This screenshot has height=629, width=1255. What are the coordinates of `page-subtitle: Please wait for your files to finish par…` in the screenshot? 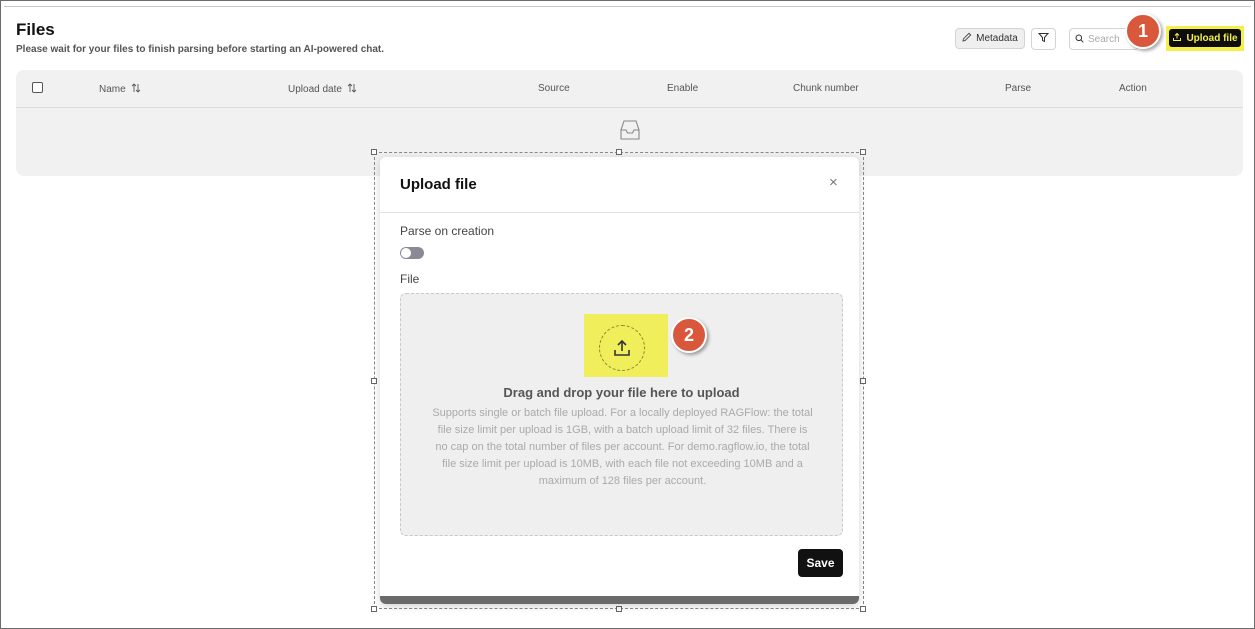 It's located at (200, 49).